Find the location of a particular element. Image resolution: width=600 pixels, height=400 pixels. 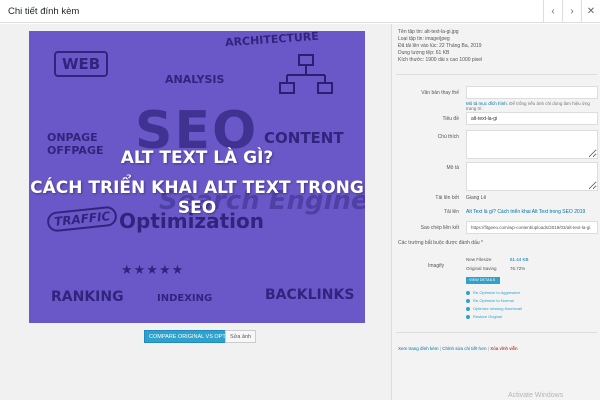

optimize-missing-thumbnail-option: Optimize missing thumbnail is located at coordinates (494, 308).